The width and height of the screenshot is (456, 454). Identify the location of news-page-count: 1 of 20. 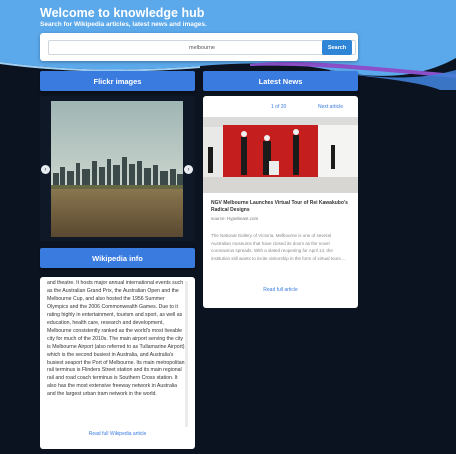
(279, 107).